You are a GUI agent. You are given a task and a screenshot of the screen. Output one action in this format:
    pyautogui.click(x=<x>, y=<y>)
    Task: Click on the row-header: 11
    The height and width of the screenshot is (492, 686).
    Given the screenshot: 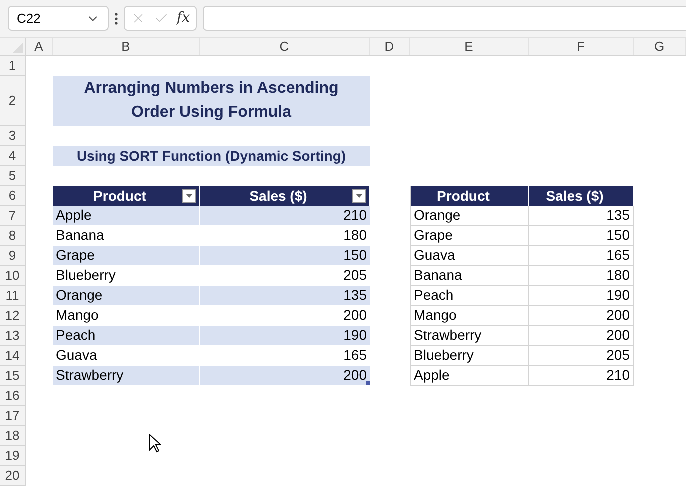 What is the action you would take?
    pyautogui.click(x=13, y=296)
    